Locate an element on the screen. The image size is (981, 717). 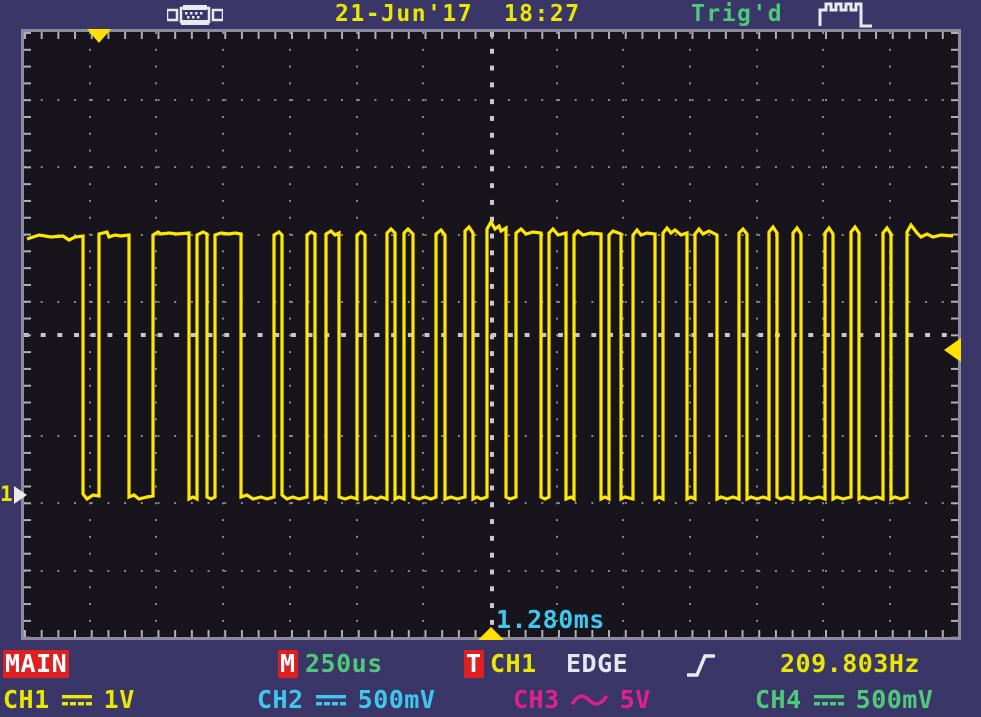
trigger-time-readout: 1.280ms is located at coordinates (550, 619).